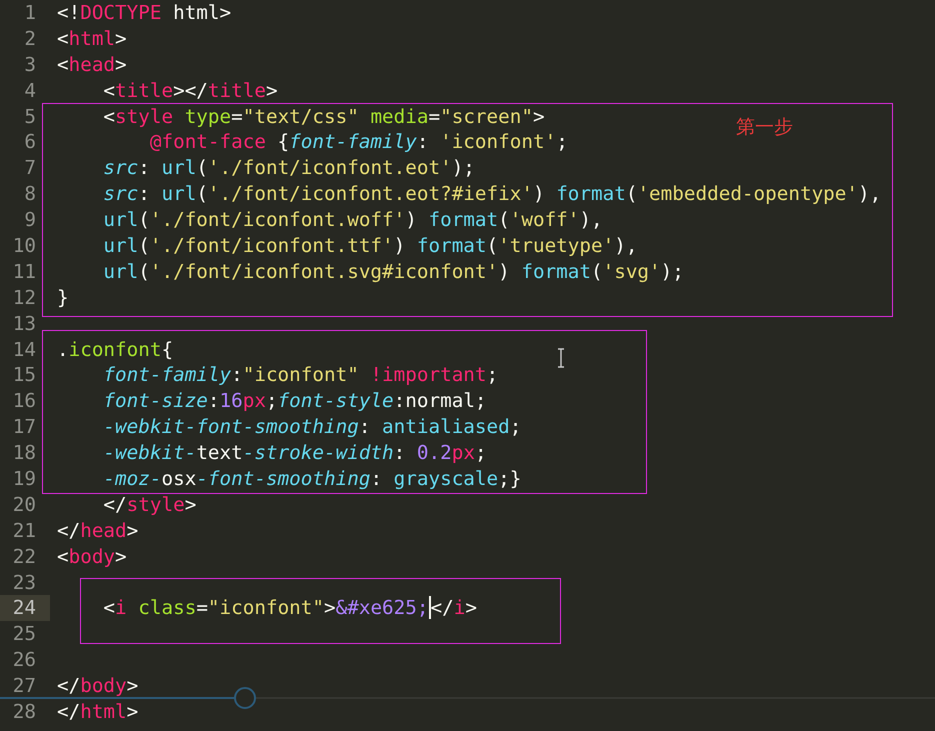  I want to click on line-number: 19, so click(24, 479).